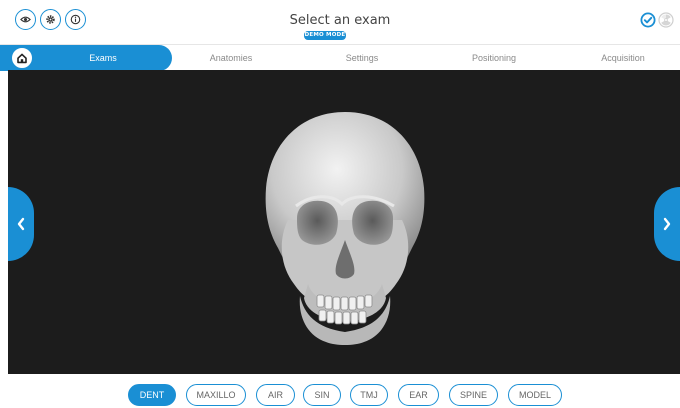 The height and width of the screenshot is (408, 680). What do you see at coordinates (494, 58) in the screenshot?
I see `tab-positioning: Positioning` at bounding box center [494, 58].